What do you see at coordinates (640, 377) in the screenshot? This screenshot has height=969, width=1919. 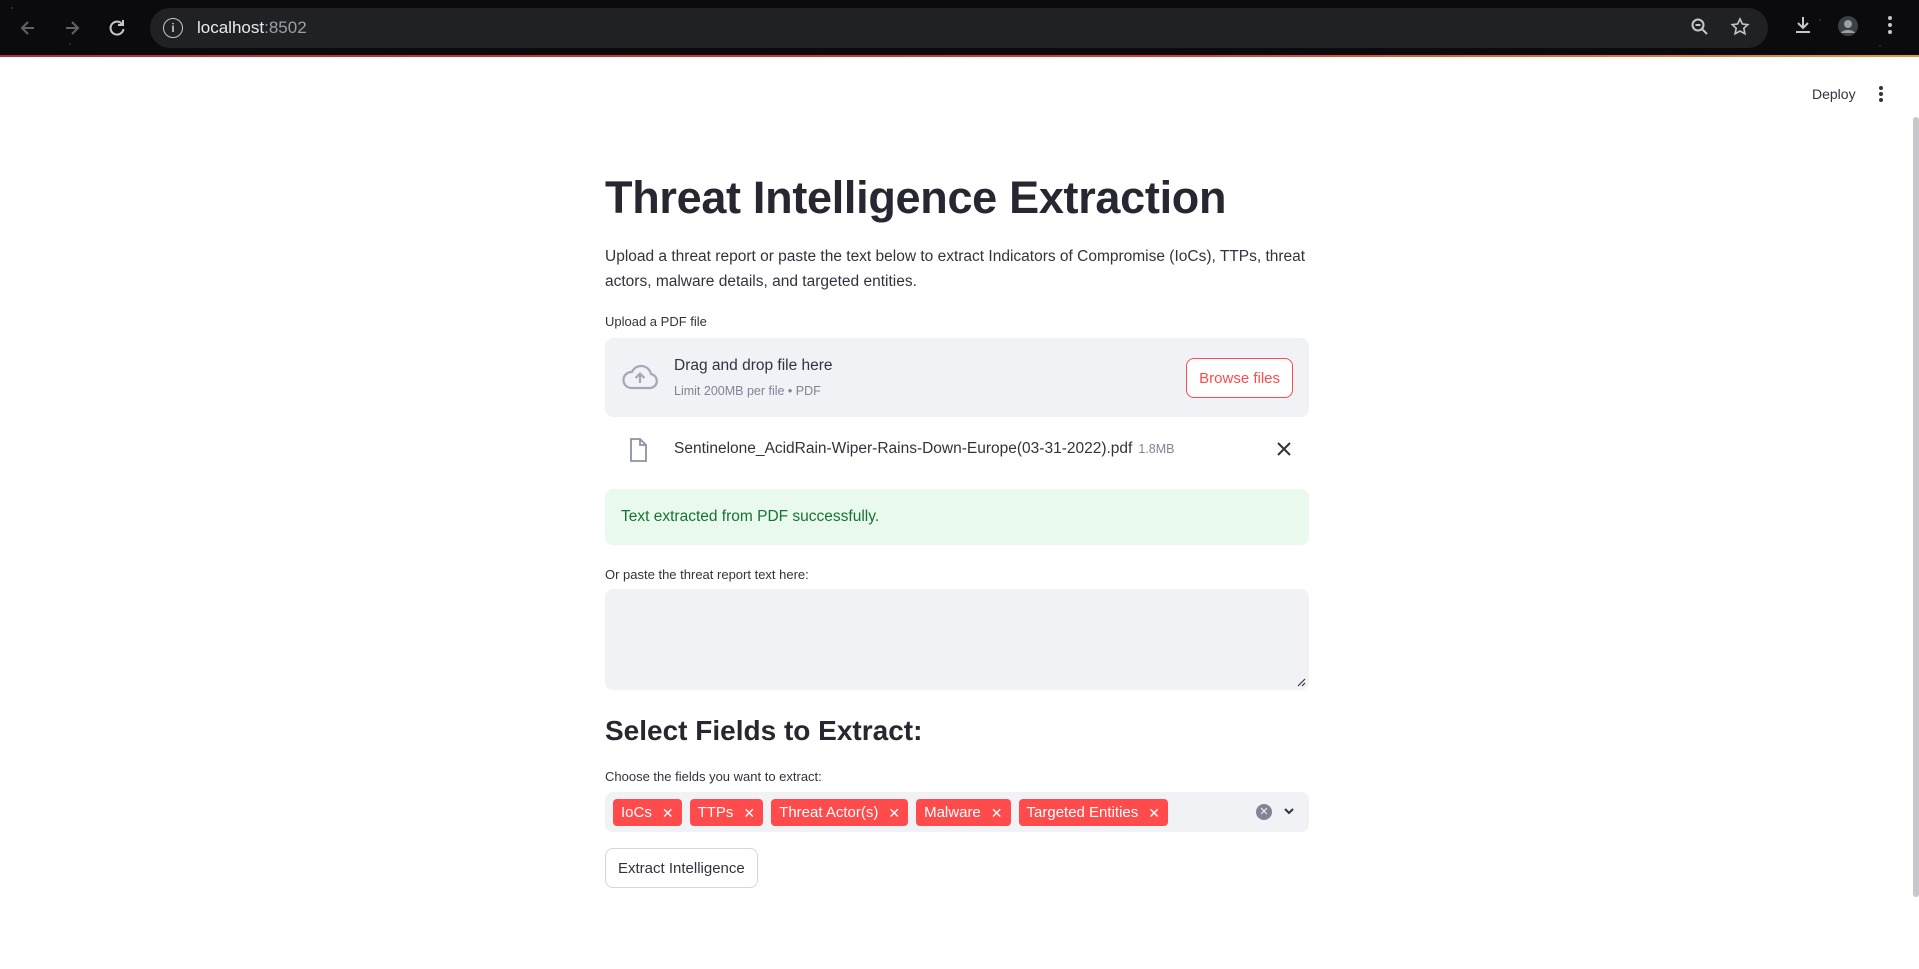 I see `cloud-upload-icon` at bounding box center [640, 377].